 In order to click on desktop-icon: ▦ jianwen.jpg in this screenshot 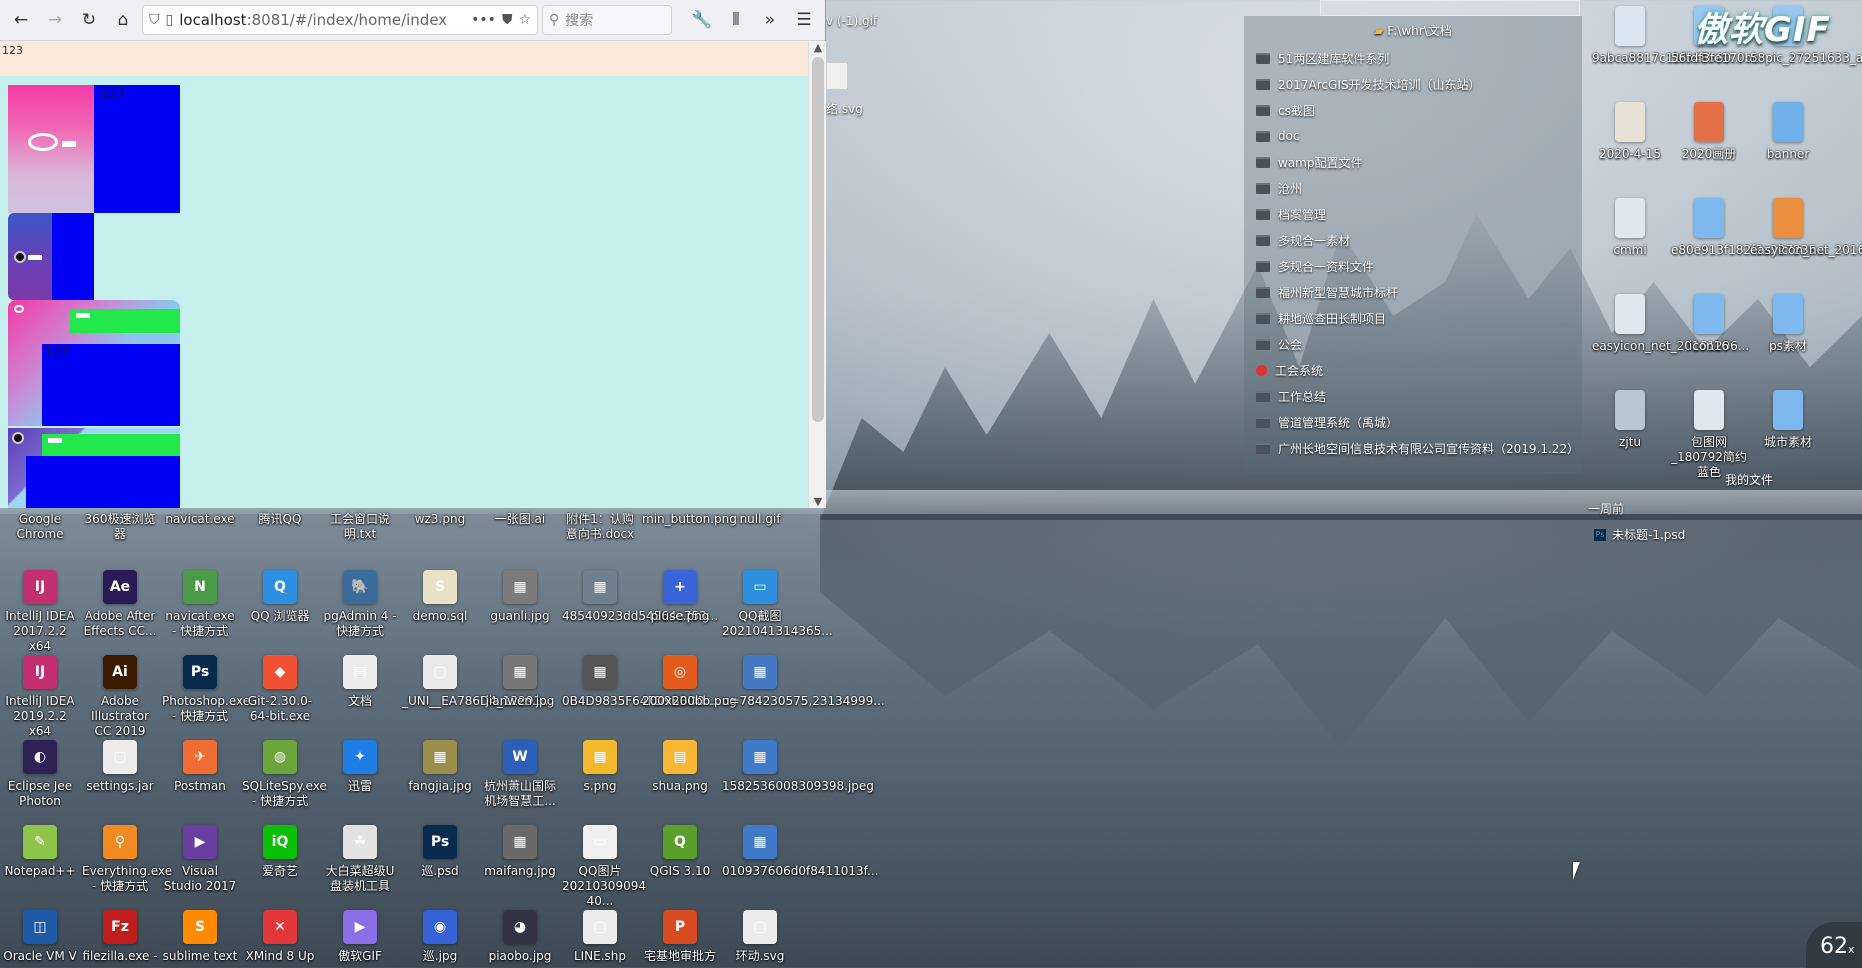, I will do `click(520, 682)`.